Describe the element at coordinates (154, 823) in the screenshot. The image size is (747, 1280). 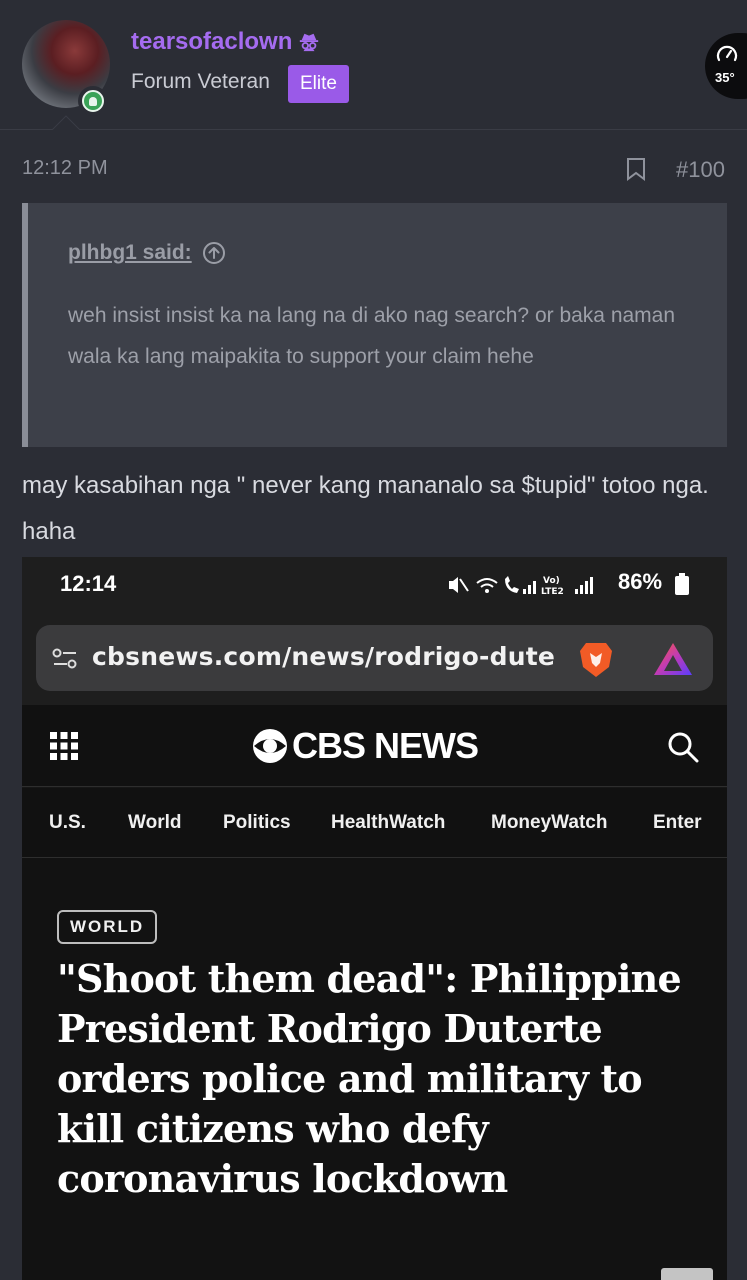
I see `nav-item-world: World` at that location.